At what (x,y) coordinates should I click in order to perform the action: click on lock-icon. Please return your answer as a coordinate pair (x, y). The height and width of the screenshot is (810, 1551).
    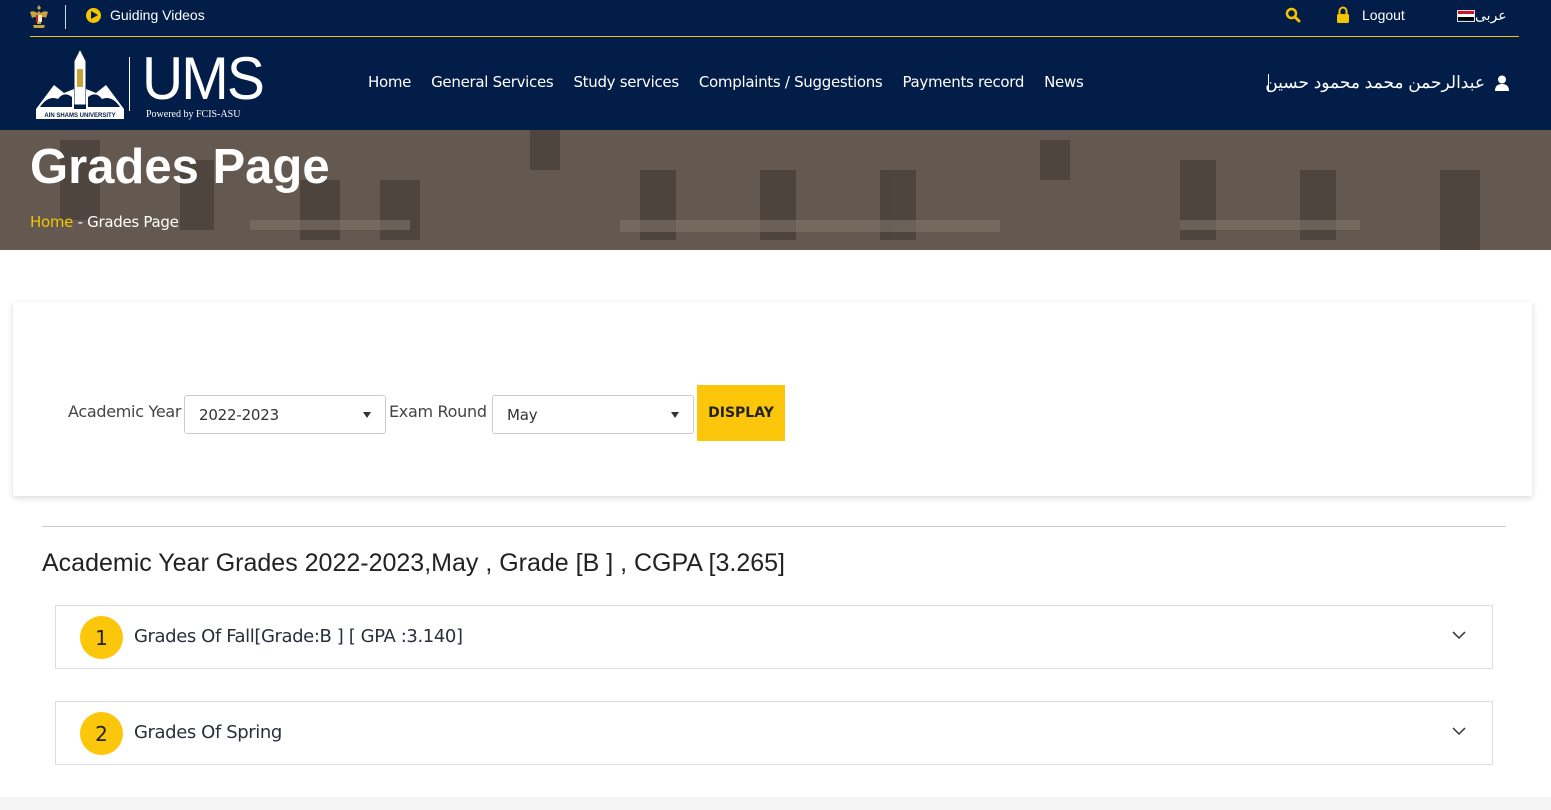
    Looking at the image, I should click on (1343, 14).